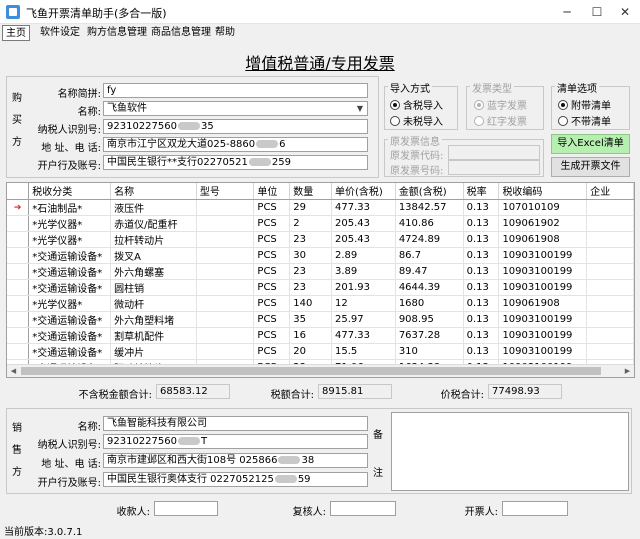 This screenshot has height=539, width=640. What do you see at coordinates (153, 351) in the screenshot?
I see `table-cell: 缓冲片` at bounding box center [153, 351].